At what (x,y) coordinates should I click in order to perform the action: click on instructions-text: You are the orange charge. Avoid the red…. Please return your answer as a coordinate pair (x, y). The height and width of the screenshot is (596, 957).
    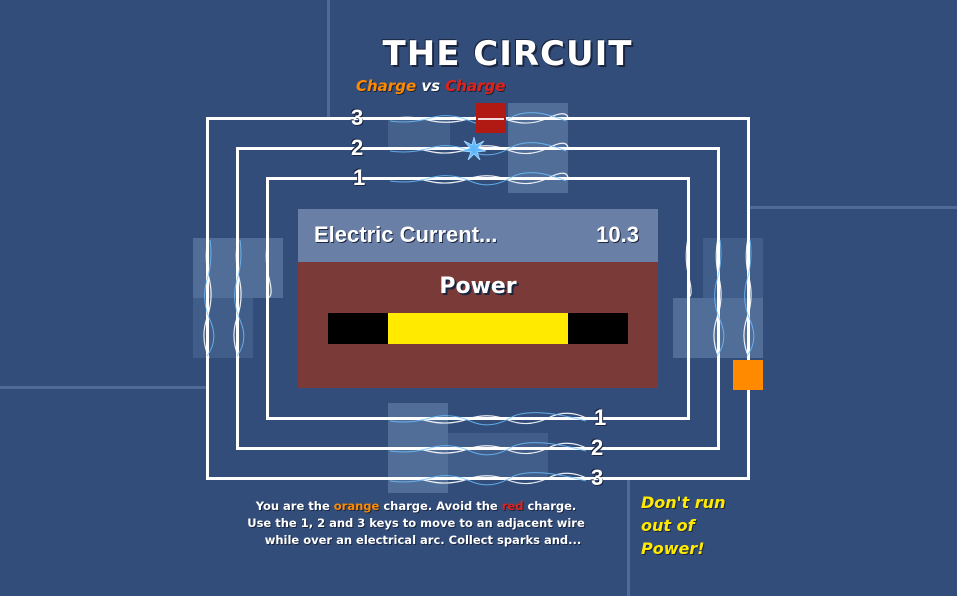
    Looking at the image, I should click on (416, 523).